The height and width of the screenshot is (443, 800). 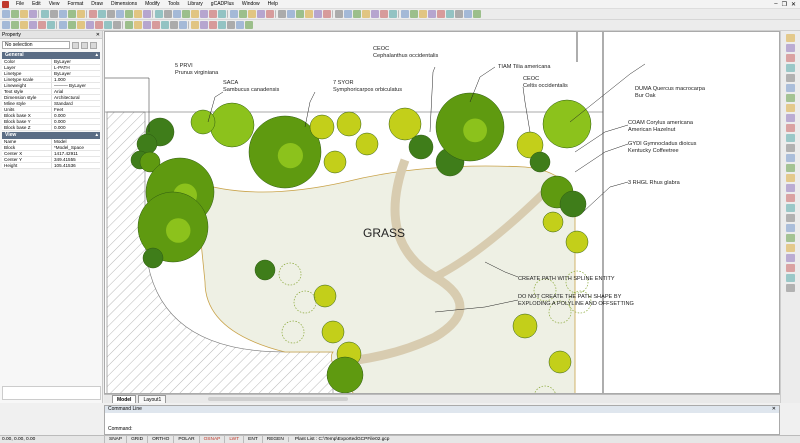 I want to click on status-toggle-ortho: ORTHO, so click(x=160, y=439).